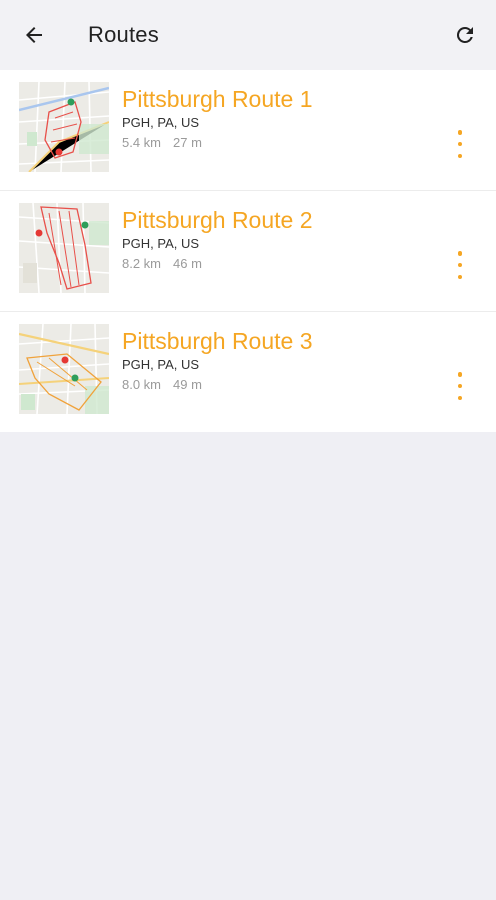 This screenshot has height=900, width=496. I want to click on route-distance: 8.2 km, so click(142, 263).